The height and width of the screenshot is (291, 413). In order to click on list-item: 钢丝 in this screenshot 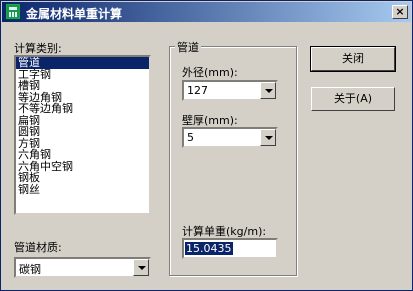, I will do `click(82, 189)`.